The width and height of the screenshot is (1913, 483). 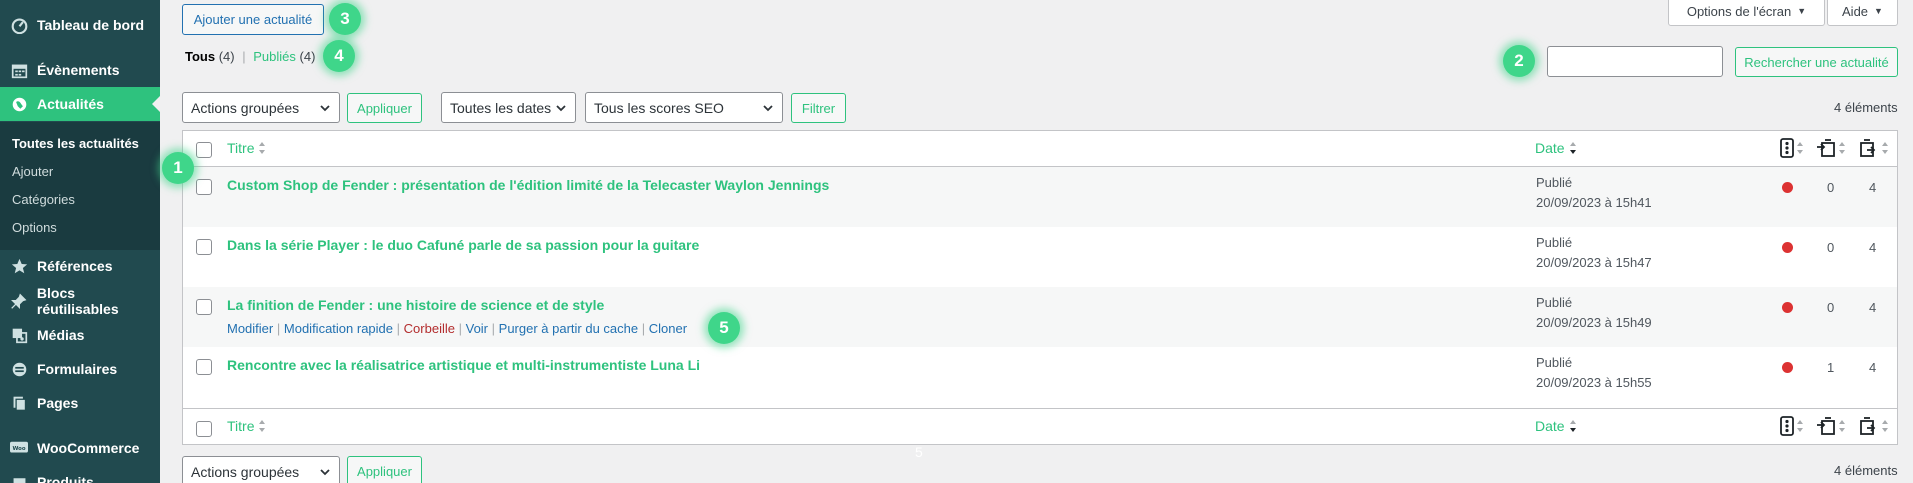 I want to click on submenu-categories: Catégories, so click(x=43, y=199).